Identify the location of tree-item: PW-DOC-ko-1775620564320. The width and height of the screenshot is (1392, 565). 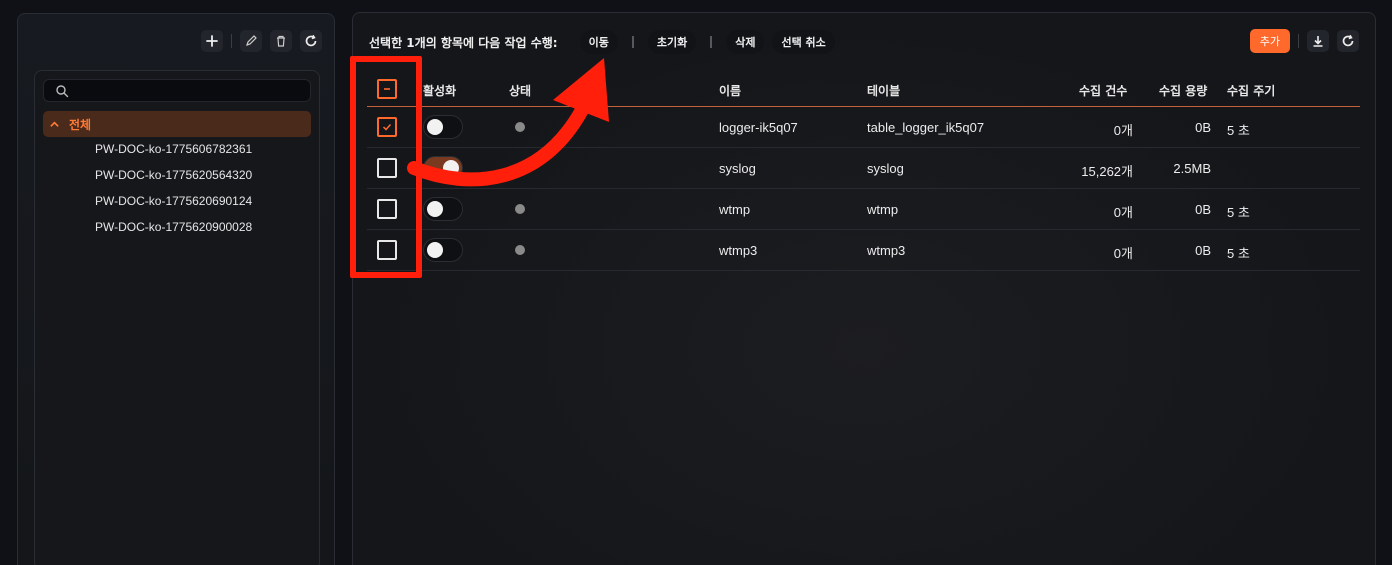
(173, 175).